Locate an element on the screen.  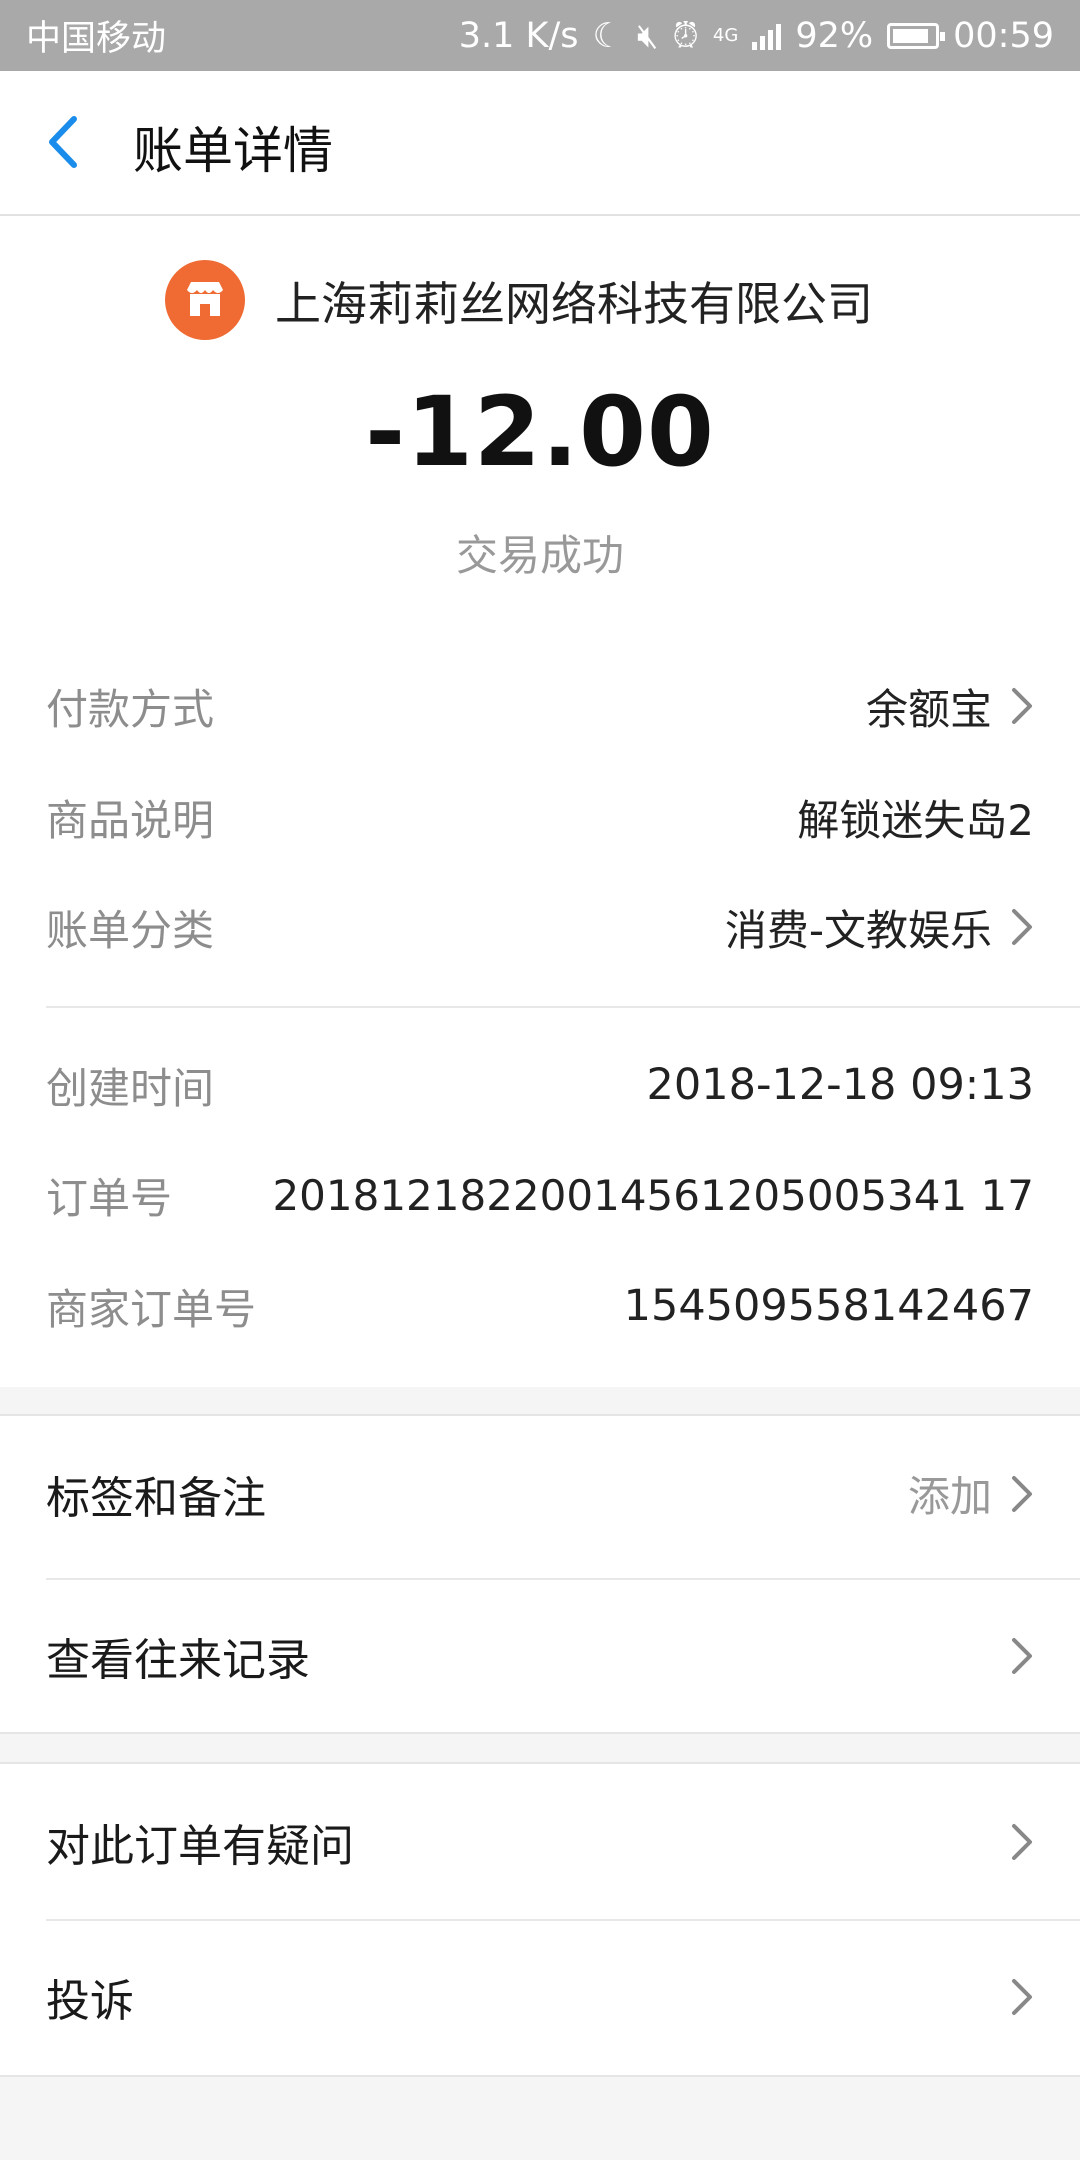
bill-category-row: 账单分类 消费-文教娱乐 is located at coordinates (540, 927).